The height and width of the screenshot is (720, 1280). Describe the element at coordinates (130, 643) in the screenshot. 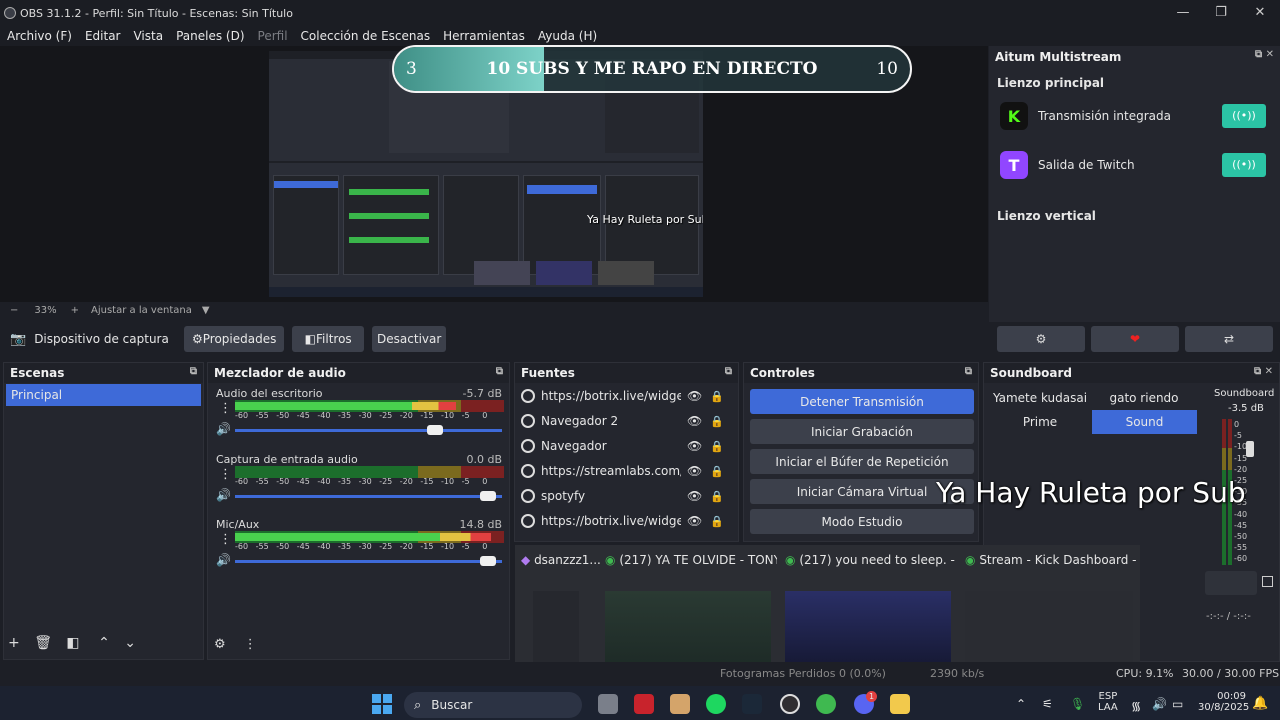

I see `chevron-down-icon: ⌄` at that location.